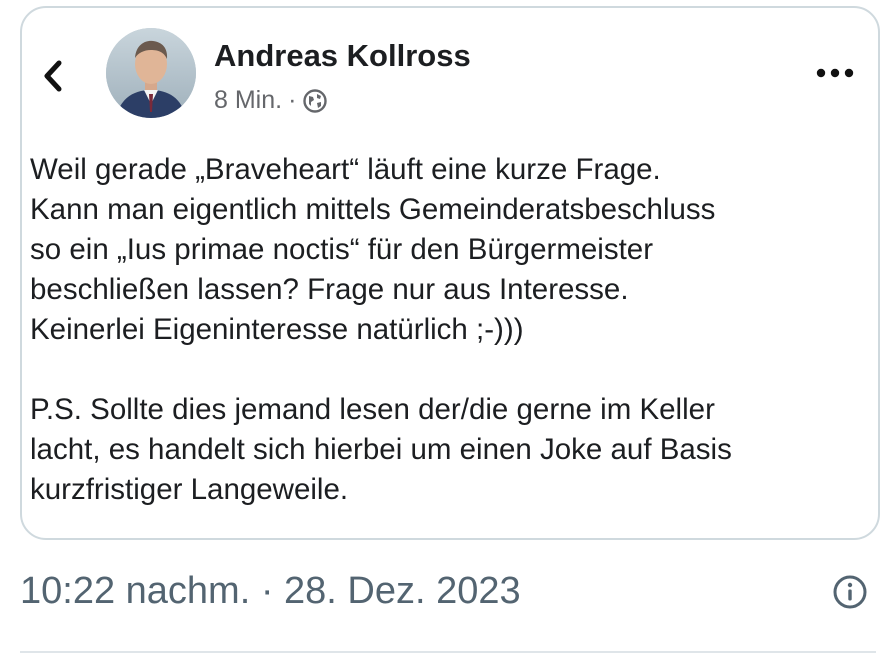 The width and height of the screenshot is (888, 666). I want to click on tweet-footer: 10:22 nachm. · 28. Dez. 2023, so click(448, 594).